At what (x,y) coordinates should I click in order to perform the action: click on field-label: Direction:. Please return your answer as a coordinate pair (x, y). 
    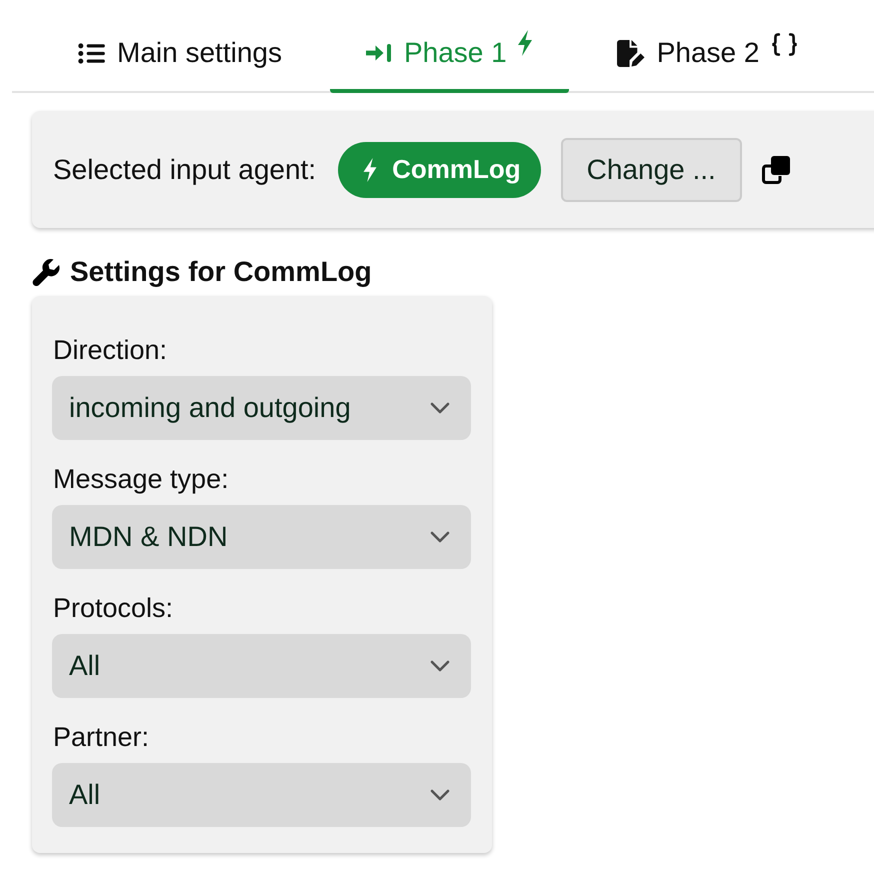
    Looking at the image, I should click on (110, 350).